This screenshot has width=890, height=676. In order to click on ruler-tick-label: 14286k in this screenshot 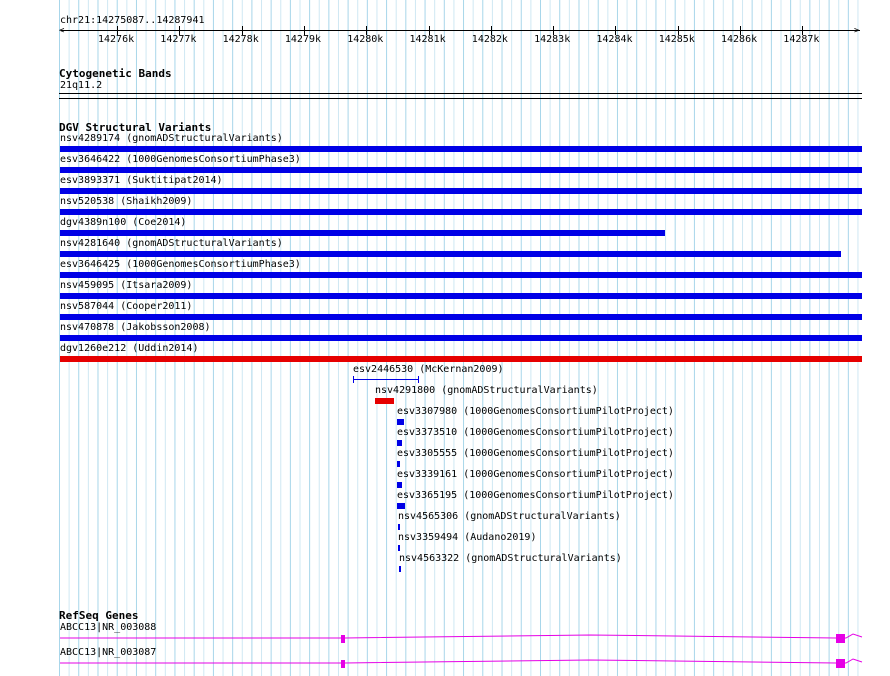, I will do `click(739, 39)`.